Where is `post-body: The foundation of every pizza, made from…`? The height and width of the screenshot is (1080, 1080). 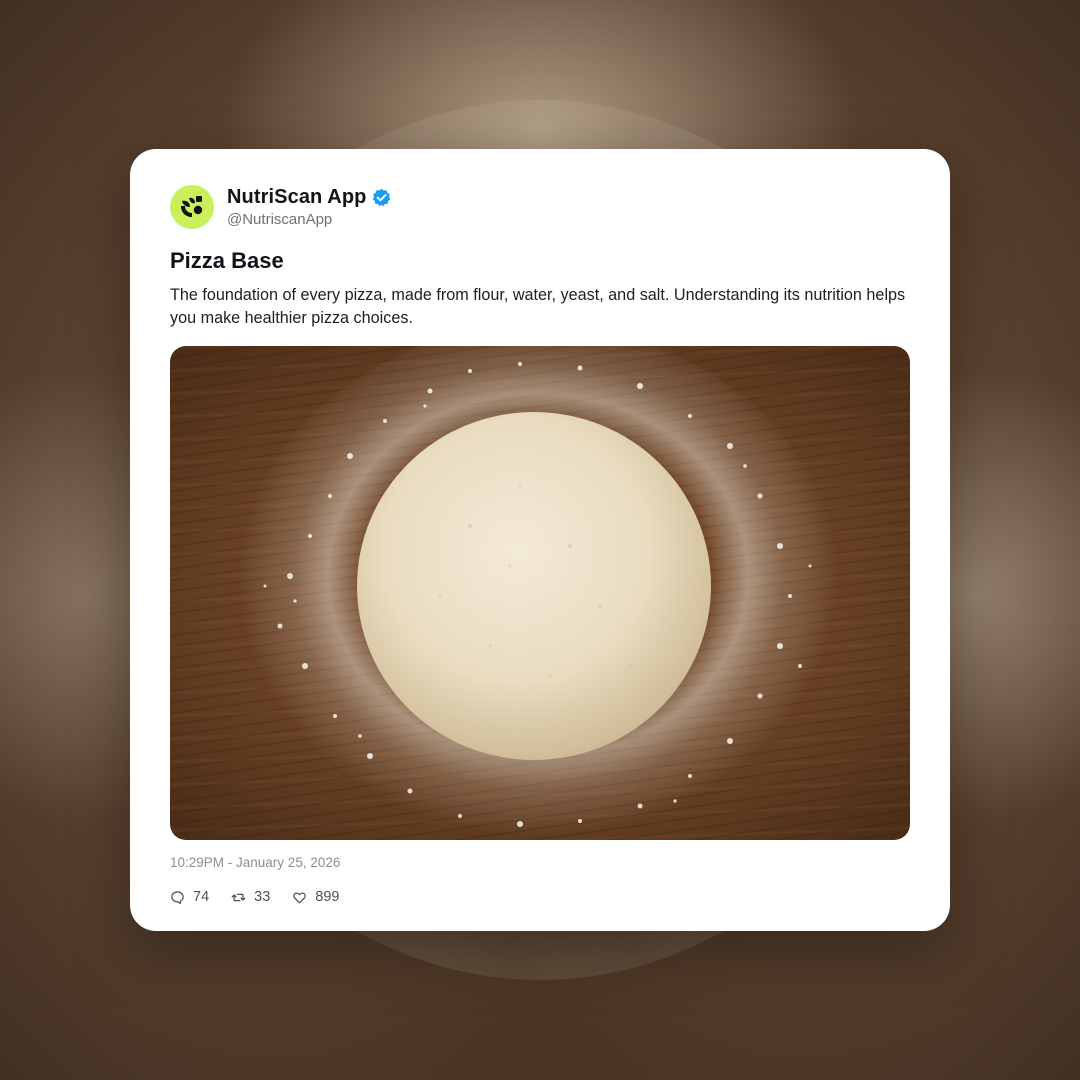
post-body: The foundation of every pizza, made from… is located at coordinates (538, 306).